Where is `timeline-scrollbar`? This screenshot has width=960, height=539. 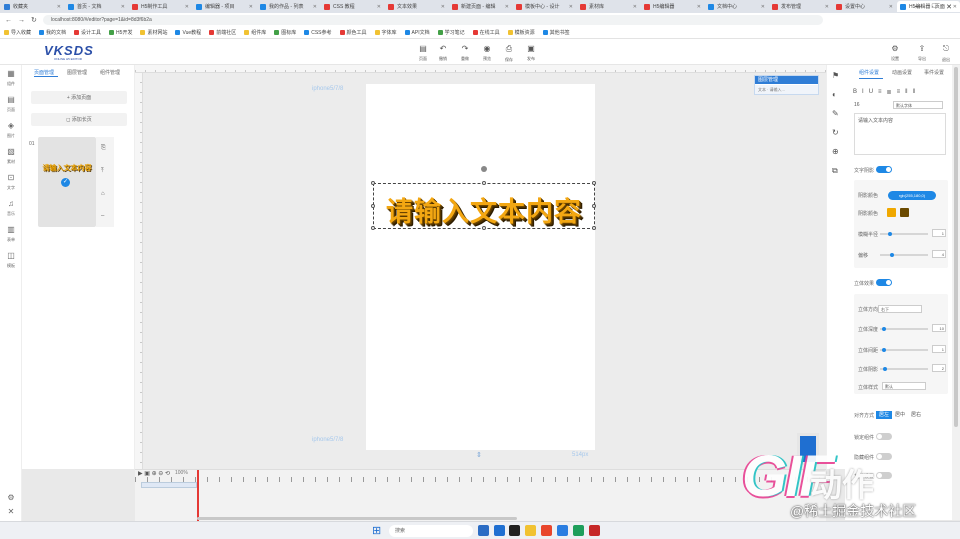 timeline-scrollbar is located at coordinates (357, 518).